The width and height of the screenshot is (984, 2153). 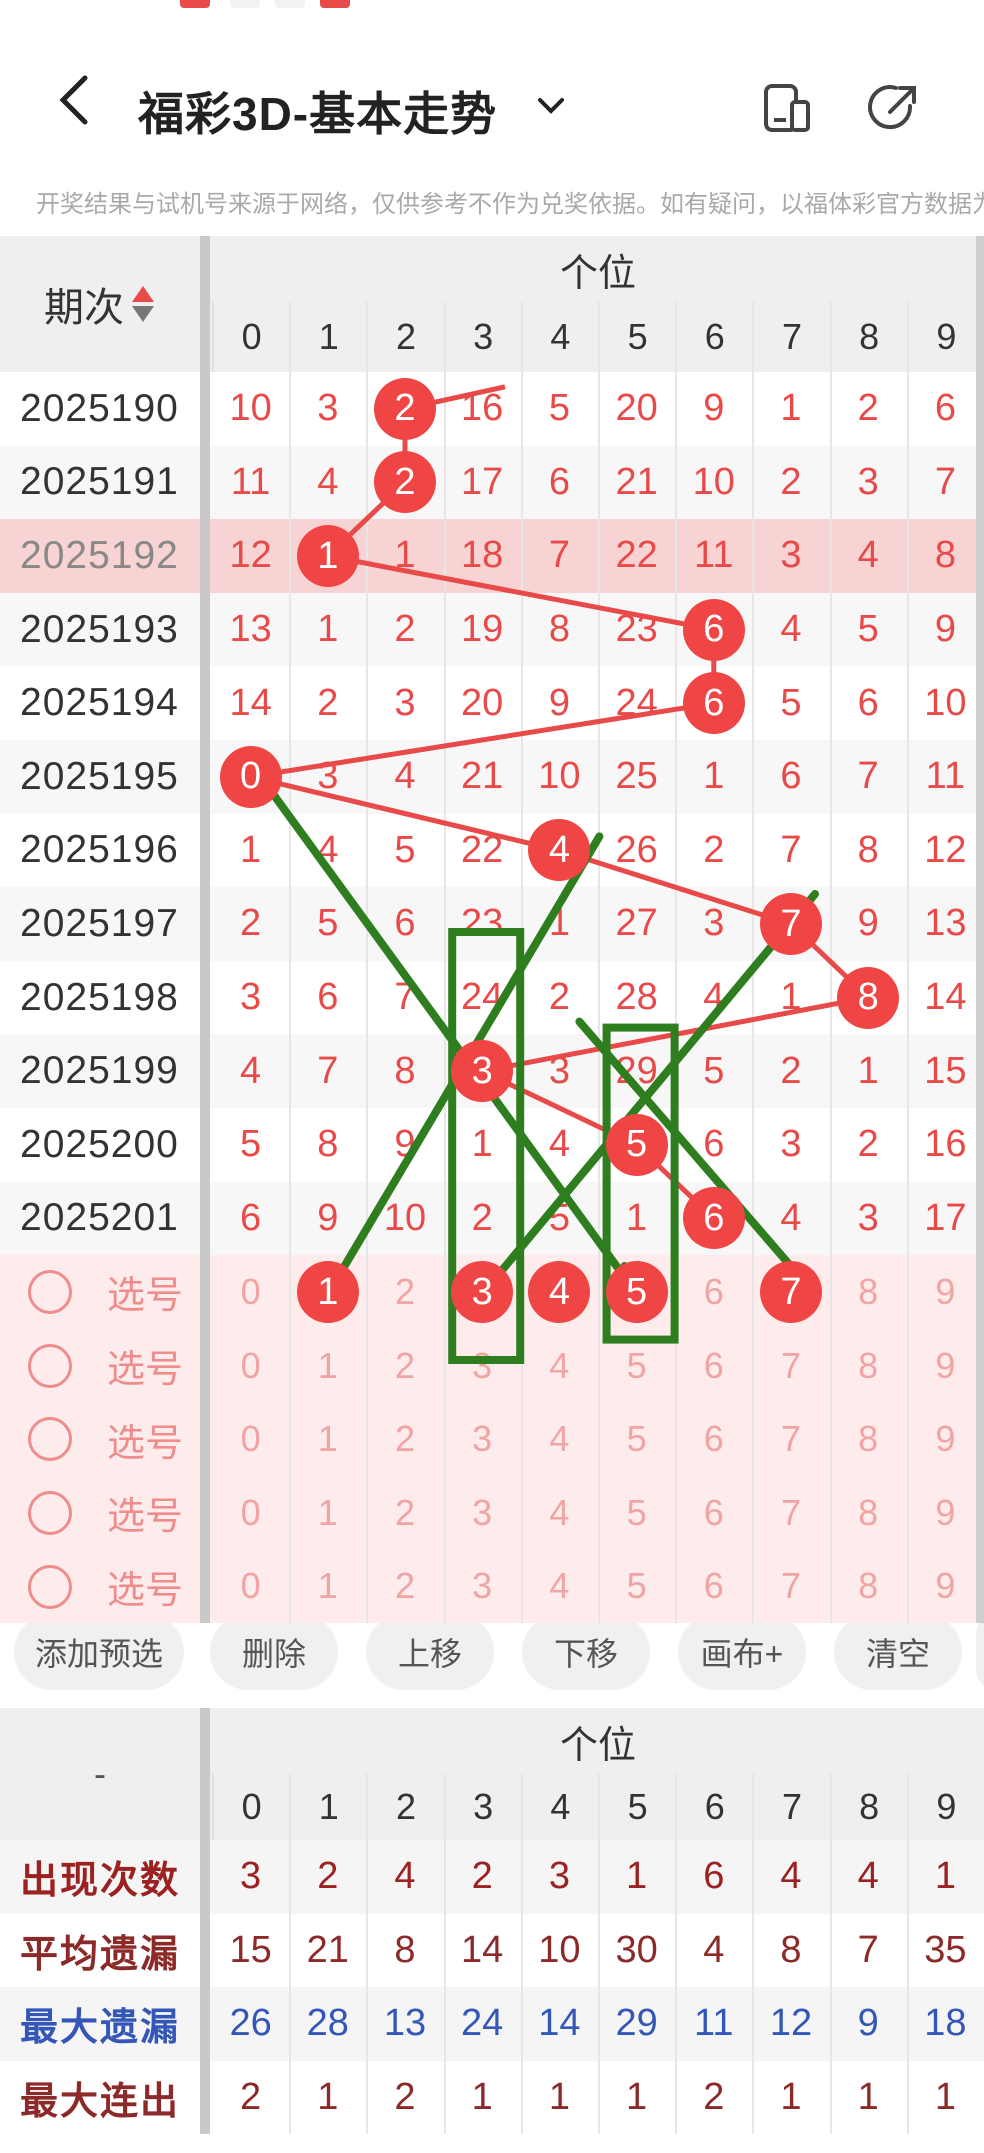 I want to click on omission-cell: 7, so click(x=405, y=997).